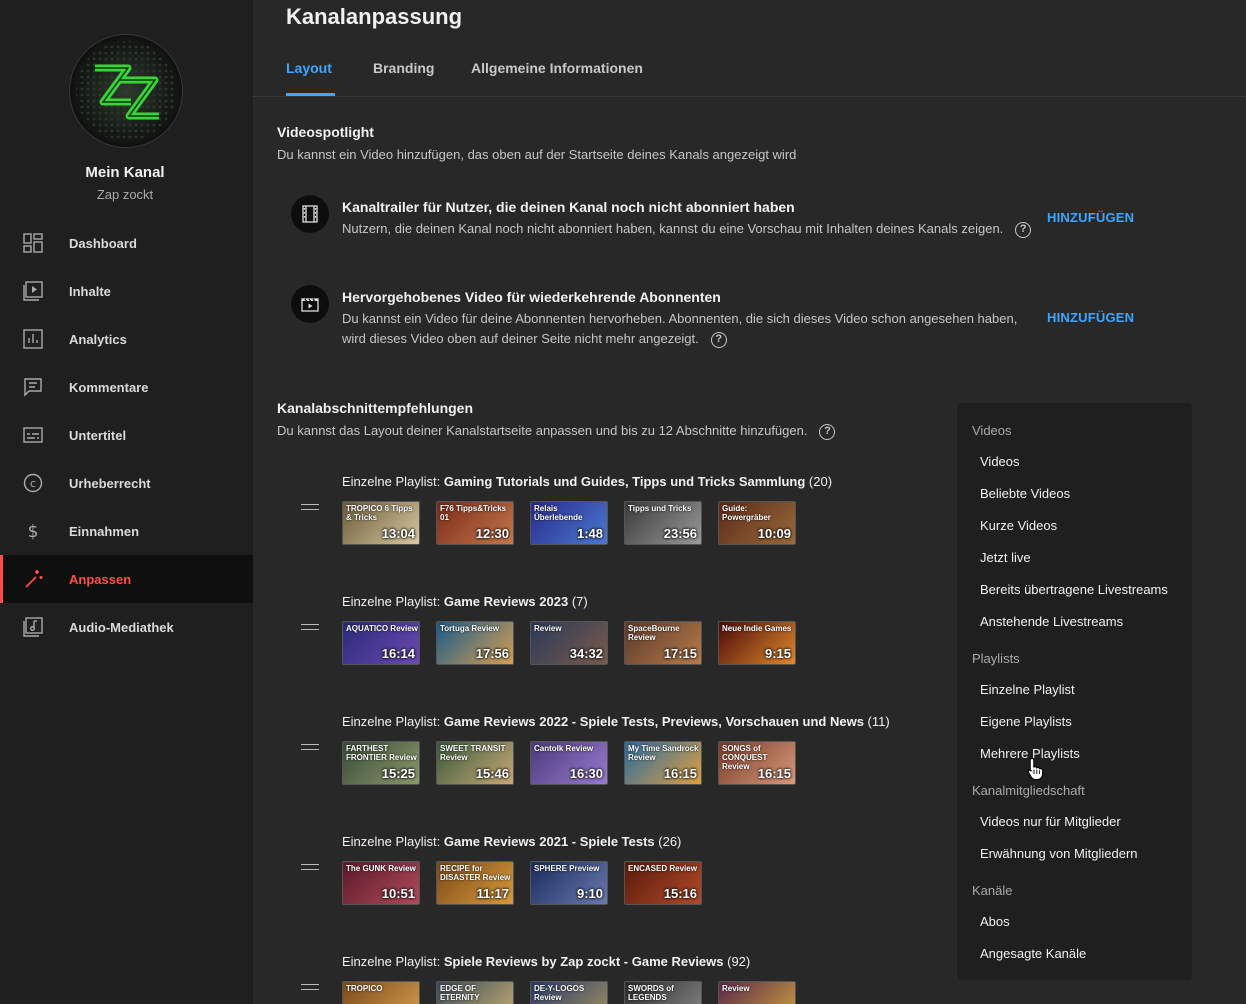 The width and height of the screenshot is (1246, 1004). What do you see at coordinates (569, 643) in the screenshot?
I see `video-thumbnail: Review 34:32` at bounding box center [569, 643].